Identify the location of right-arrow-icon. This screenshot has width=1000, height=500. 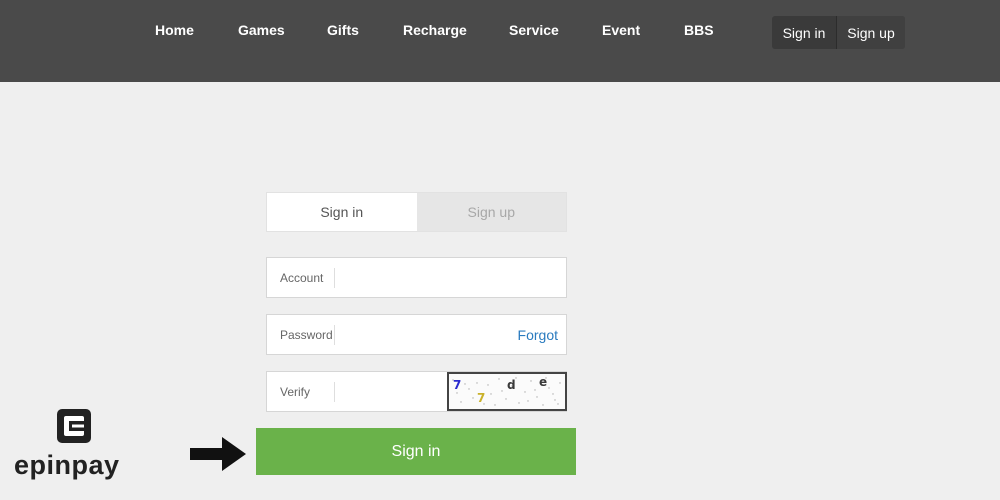
(218, 454).